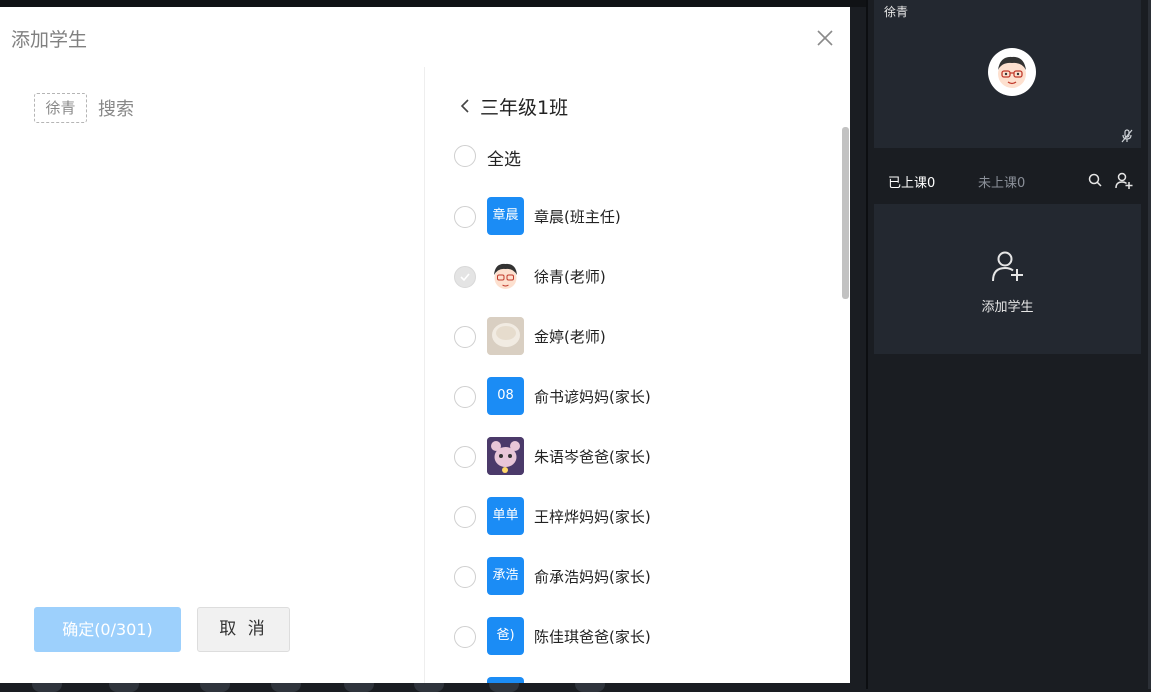 This screenshot has height=692, width=1151. I want to click on selected-member-chip: 徐青, so click(60, 108).